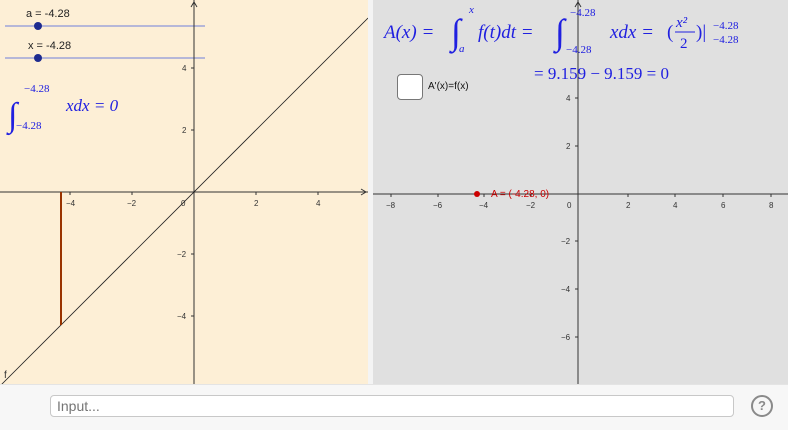 The image size is (788, 430). Describe the element at coordinates (391, 205) in the screenshot. I see `x-tick-label: −8` at that location.